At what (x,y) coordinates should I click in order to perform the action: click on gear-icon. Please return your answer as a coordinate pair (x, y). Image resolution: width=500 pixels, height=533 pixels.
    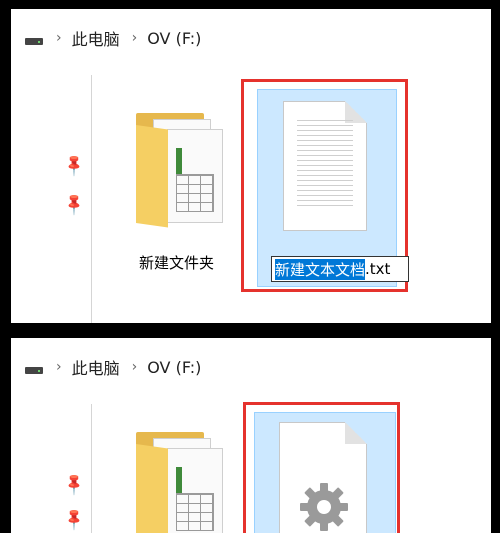
    Looking at the image, I should click on (324, 507).